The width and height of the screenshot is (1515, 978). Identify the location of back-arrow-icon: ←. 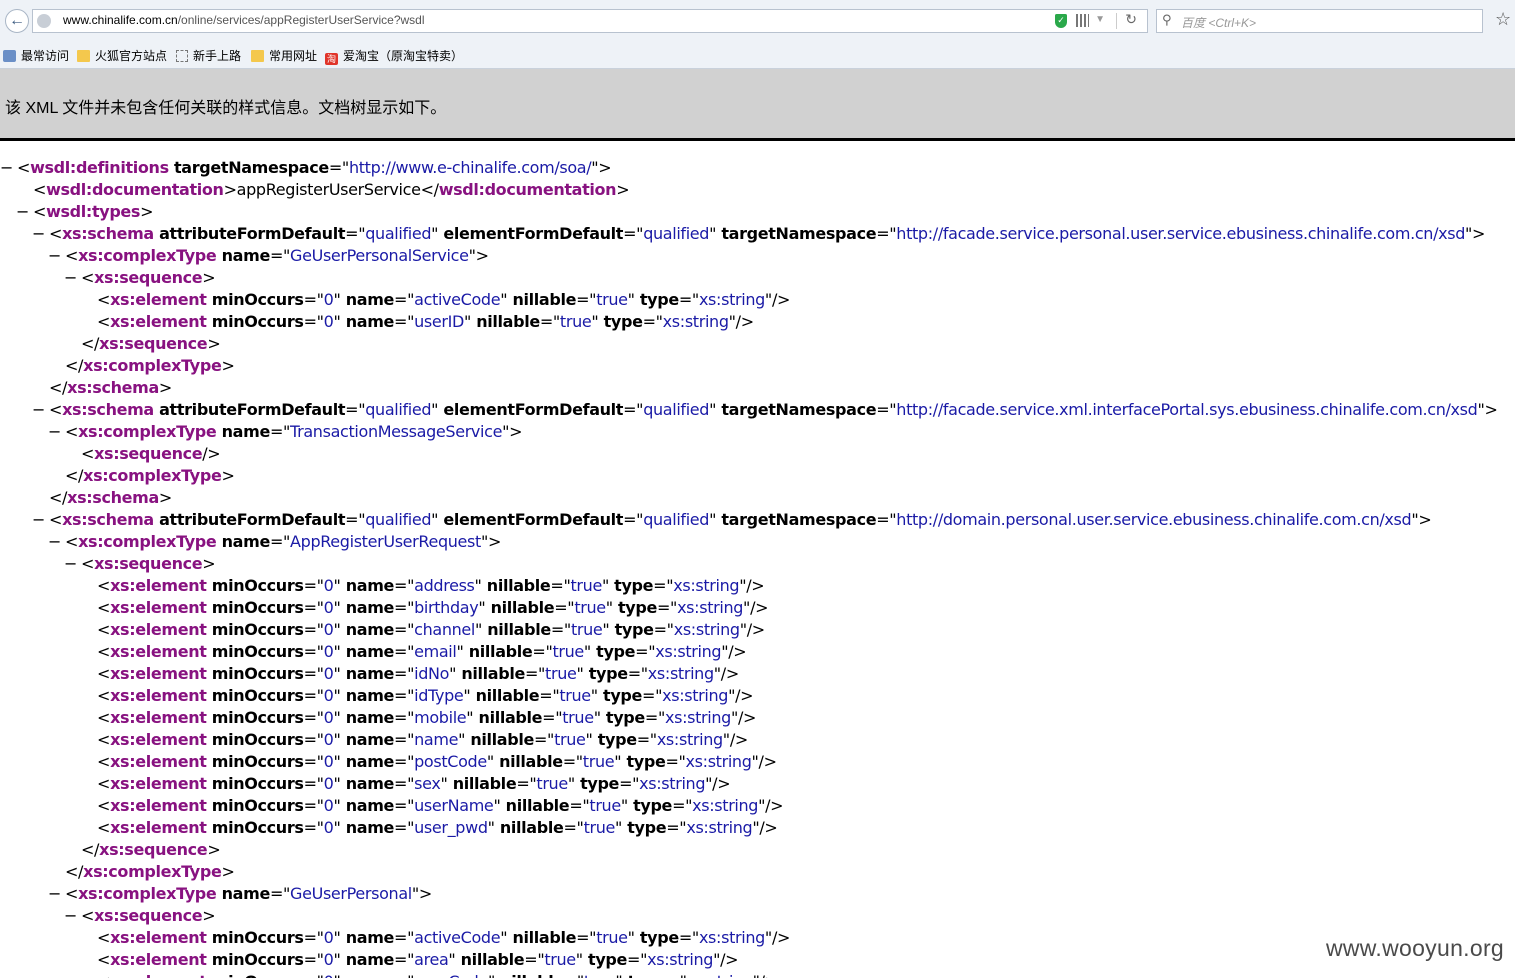
(17, 21).